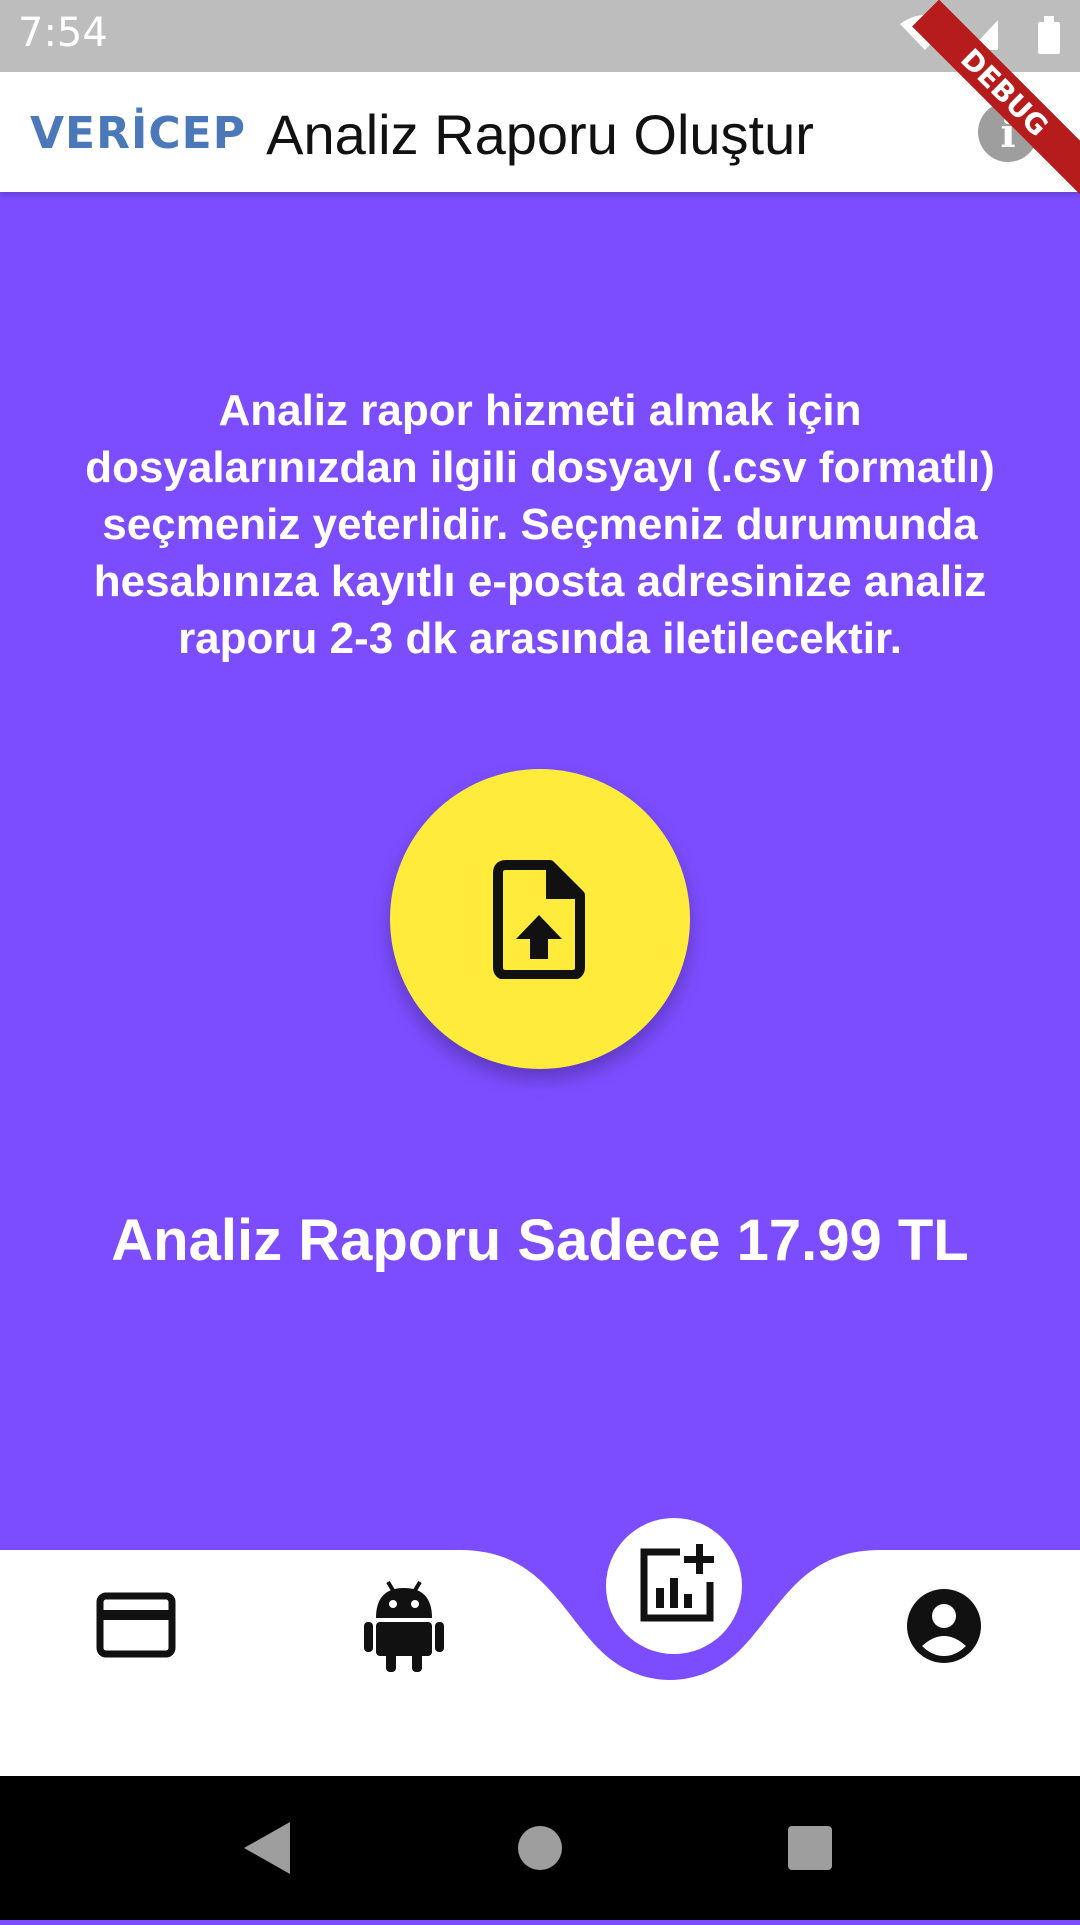 This screenshot has width=1080, height=1925. I want to click on credit-card-icon, so click(136, 1625).